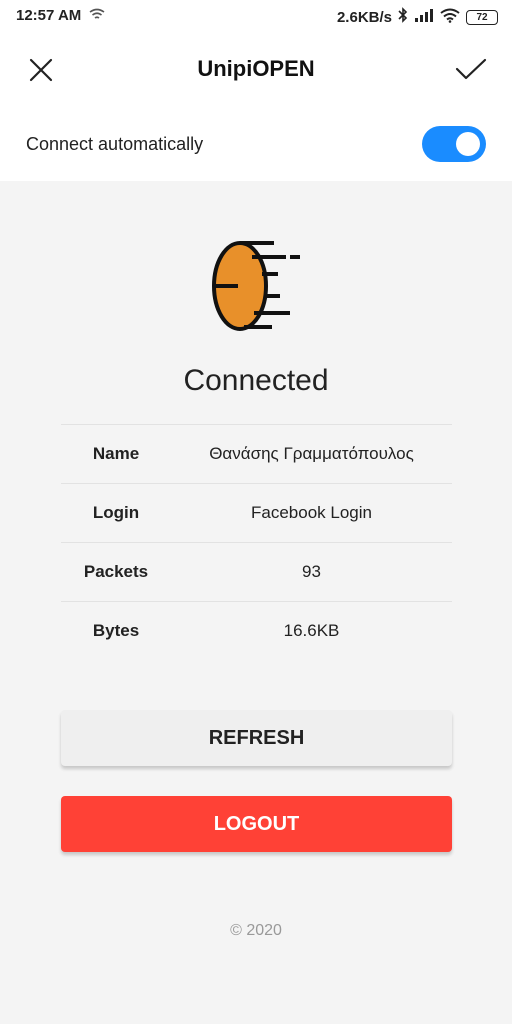  What do you see at coordinates (256, 380) in the screenshot?
I see `connection-status: Connected` at bounding box center [256, 380].